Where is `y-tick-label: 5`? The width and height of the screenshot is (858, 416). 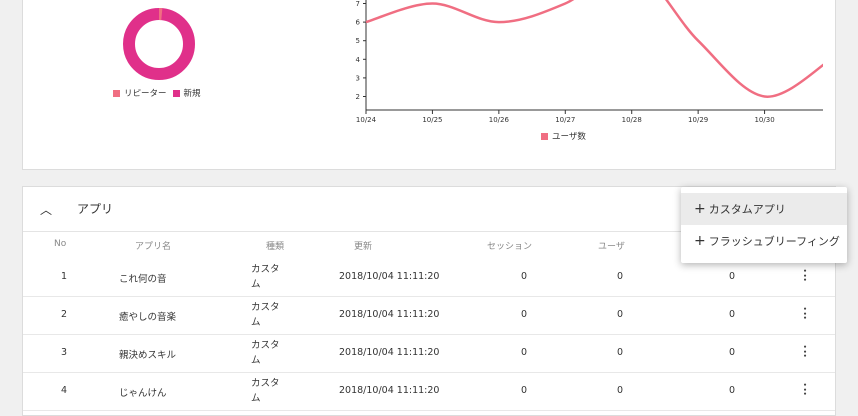
y-tick-label: 5 is located at coordinates (358, 41).